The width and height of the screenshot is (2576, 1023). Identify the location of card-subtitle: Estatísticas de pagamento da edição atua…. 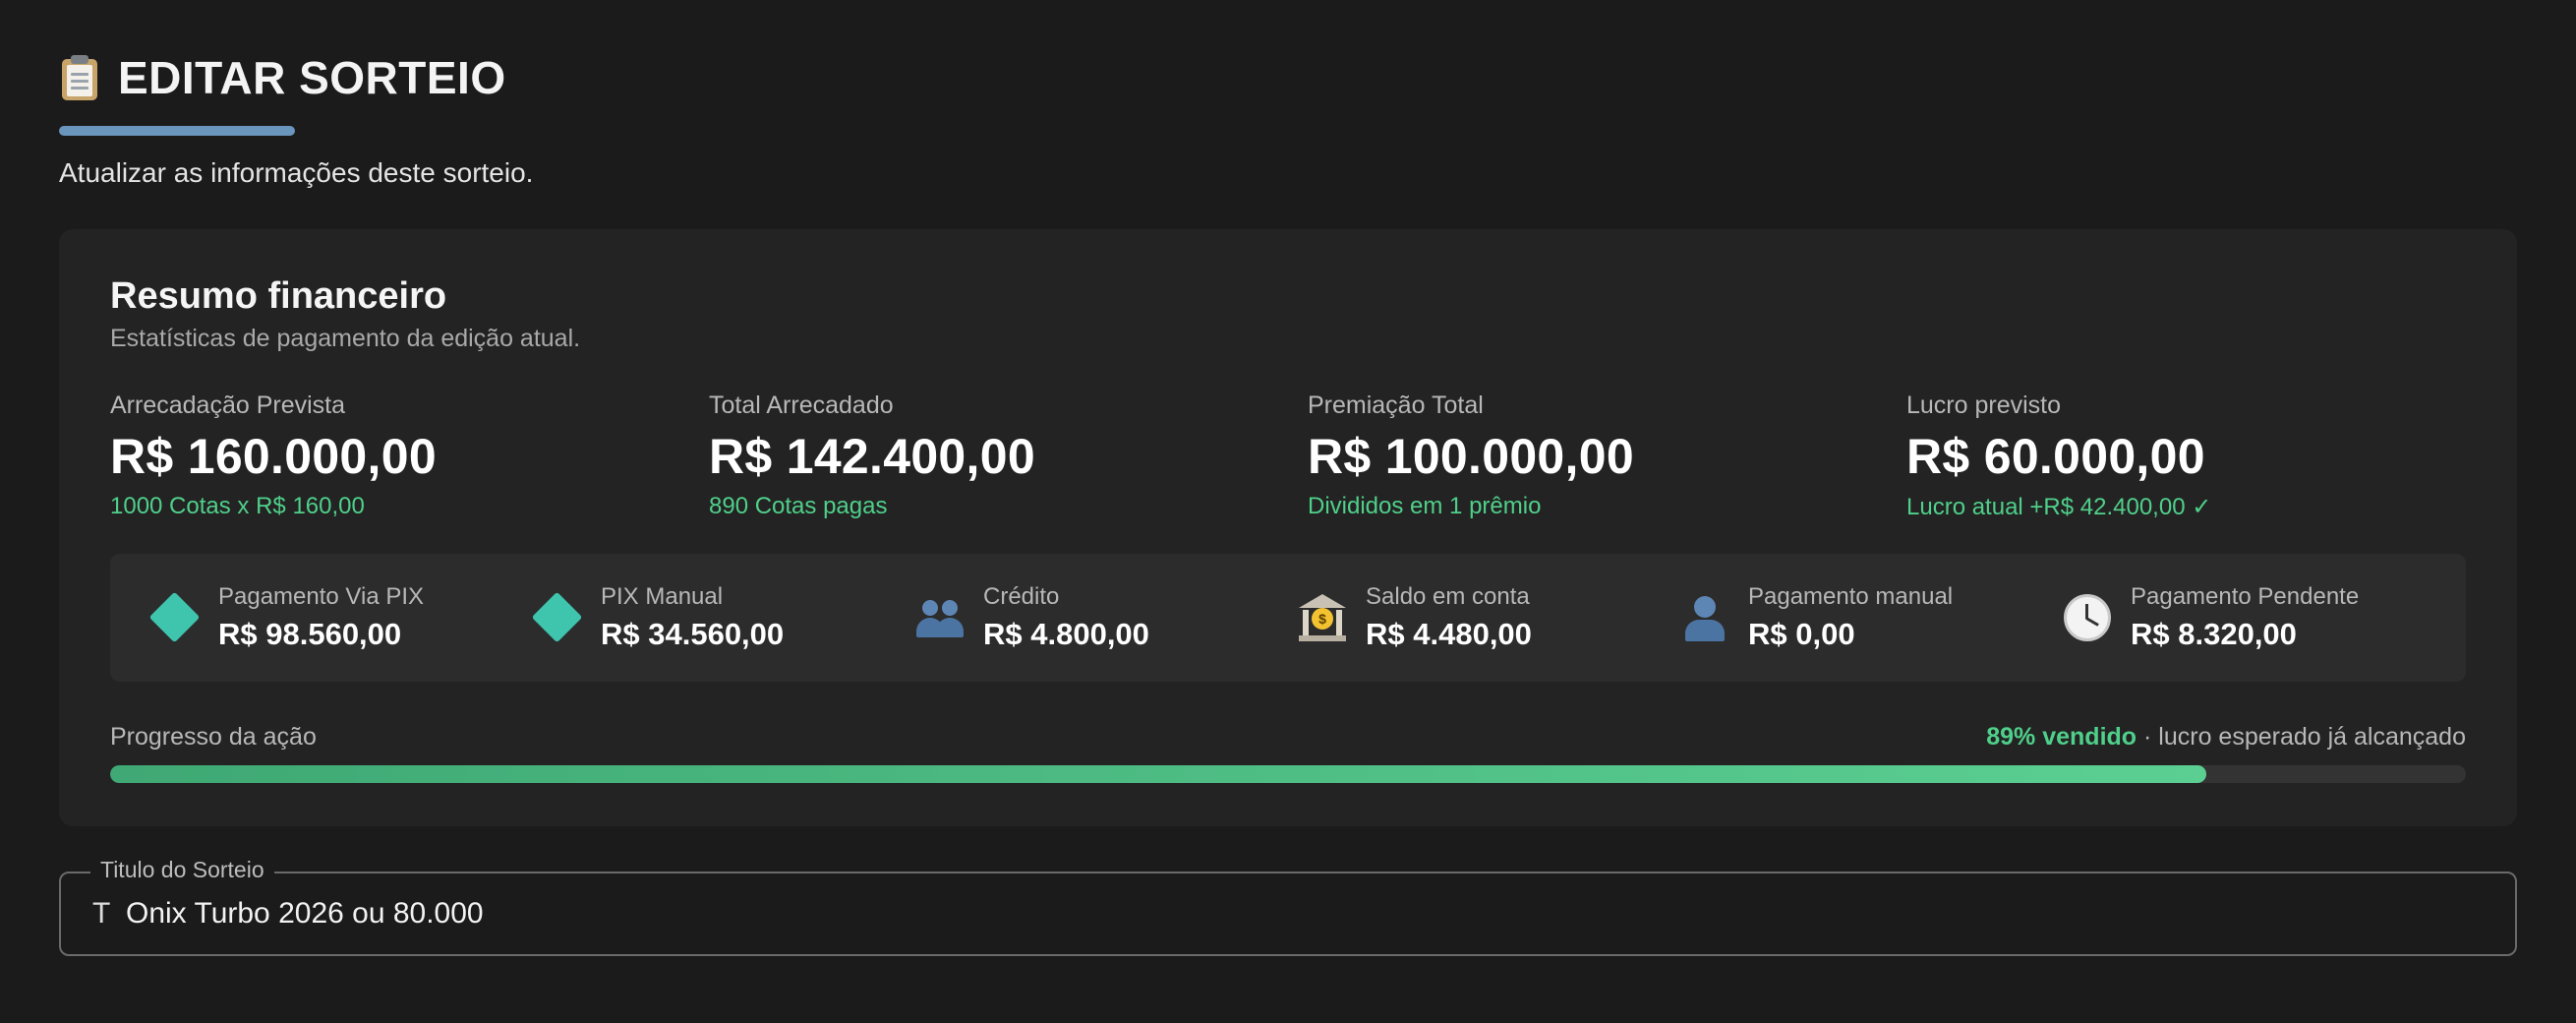
(345, 338).